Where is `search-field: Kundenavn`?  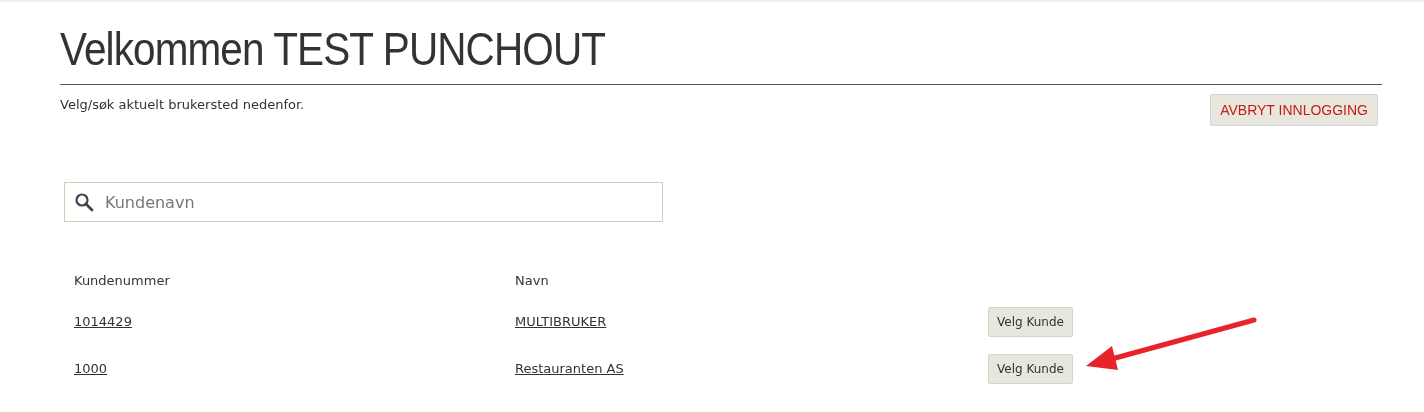 search-field: Kundenavn is located at coordinates (363, 202).